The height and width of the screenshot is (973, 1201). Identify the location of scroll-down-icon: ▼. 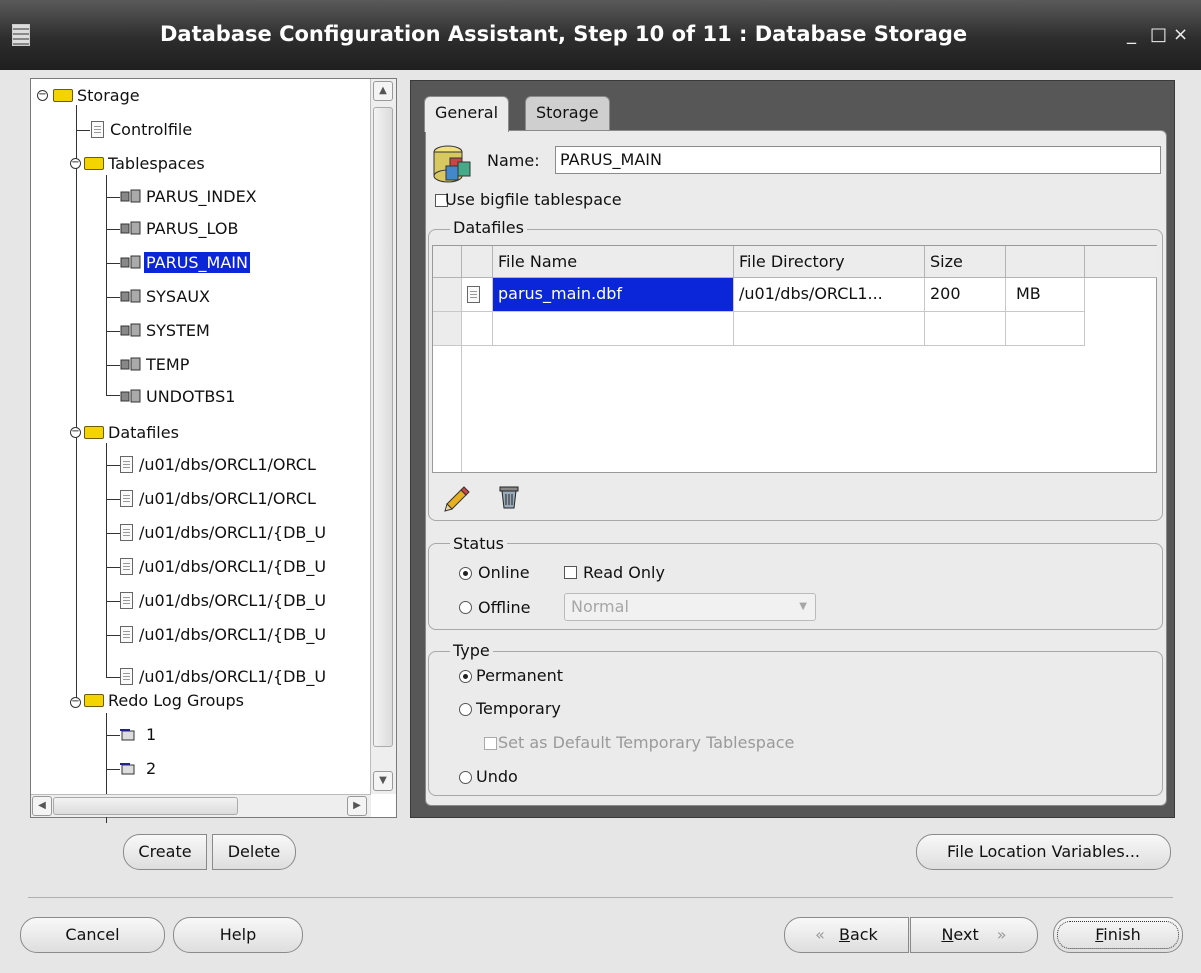
(383, 781).